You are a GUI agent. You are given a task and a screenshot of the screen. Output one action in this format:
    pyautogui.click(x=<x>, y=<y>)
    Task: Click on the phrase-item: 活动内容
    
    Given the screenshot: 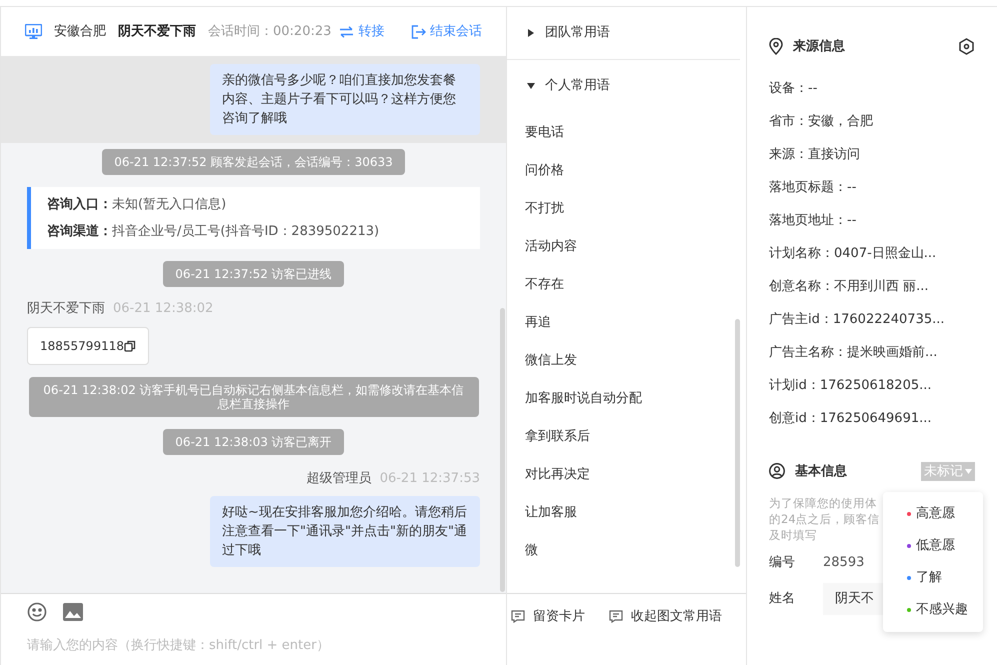 What is the action you would take?
    pyautogui.click(x=626, y=247)
    